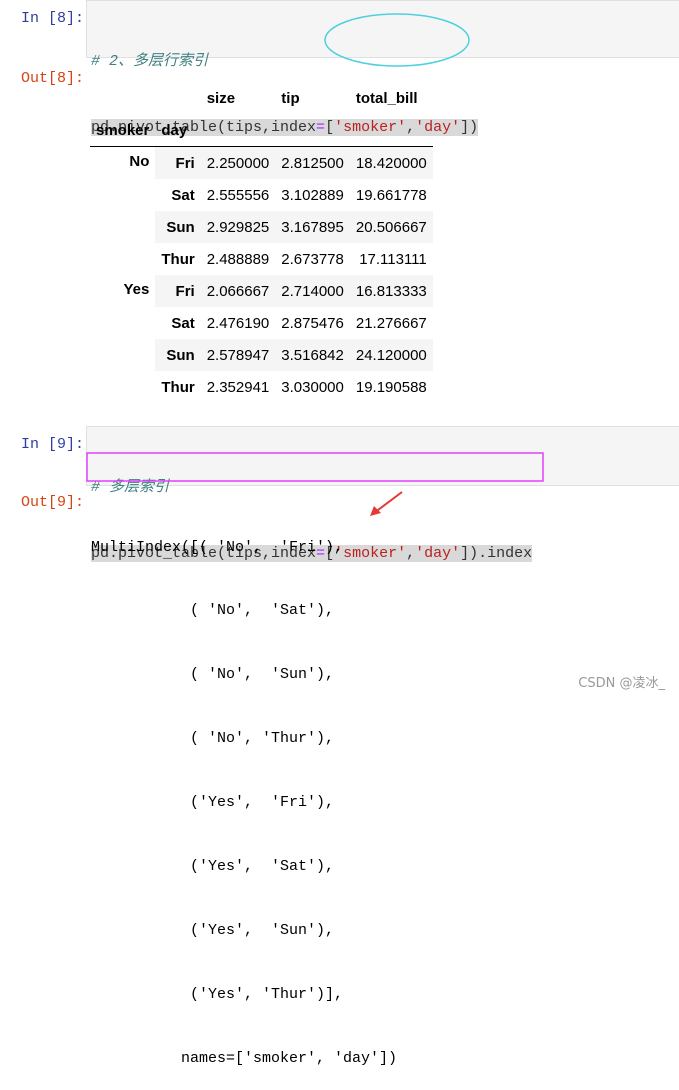 The width and height of the screenshot is (679, 1090). I want to click on highlight-ellipse, so click(397, 40).